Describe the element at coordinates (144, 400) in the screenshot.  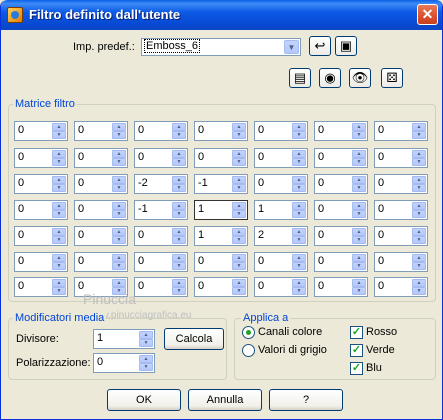
I see `ok-button: OK` at that location.